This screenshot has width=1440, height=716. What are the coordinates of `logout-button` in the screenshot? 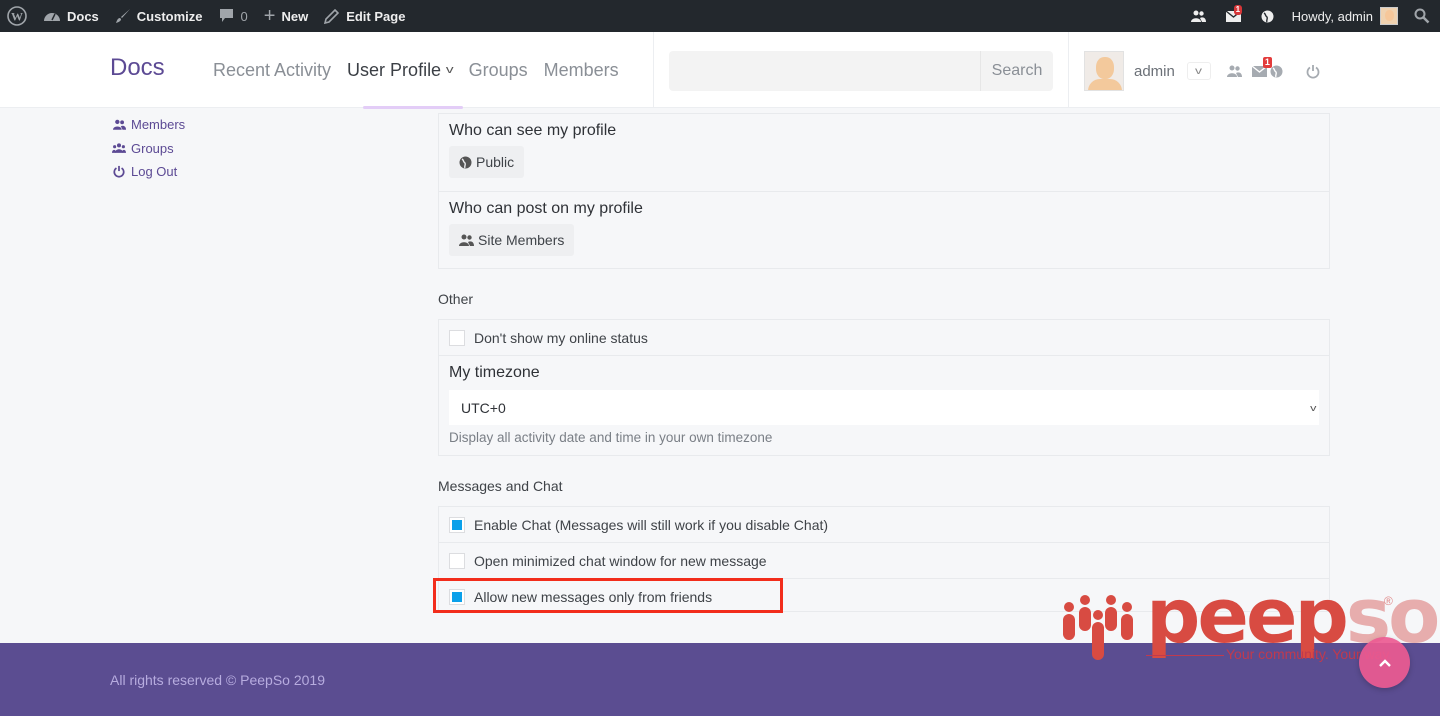 It's located at (1313, 71).